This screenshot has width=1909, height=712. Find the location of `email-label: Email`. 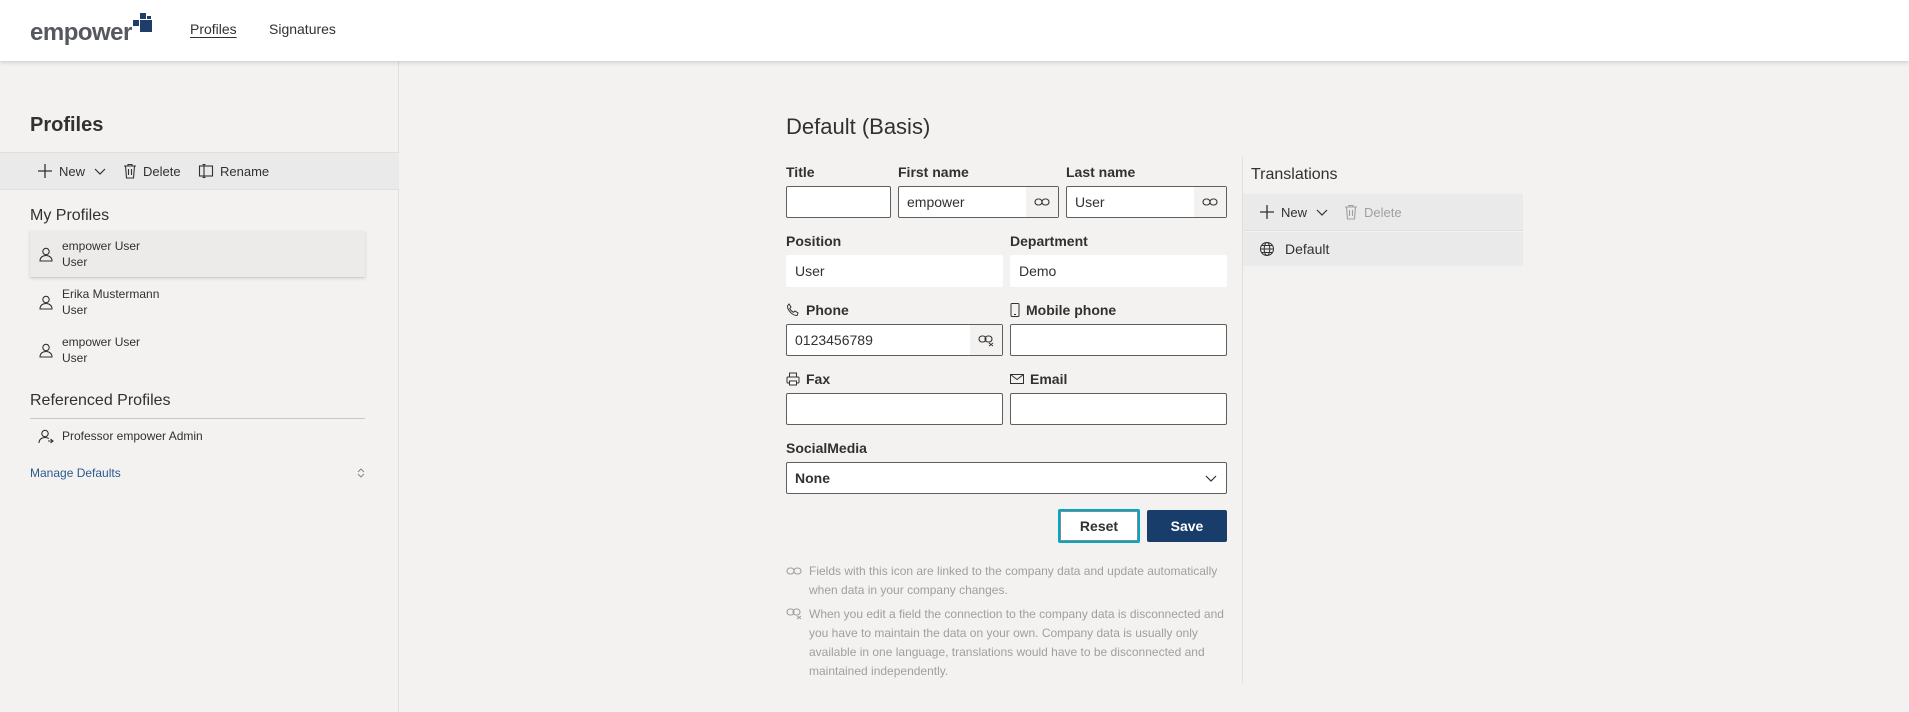

email-label: Email is located at coordinates (1038, 379).